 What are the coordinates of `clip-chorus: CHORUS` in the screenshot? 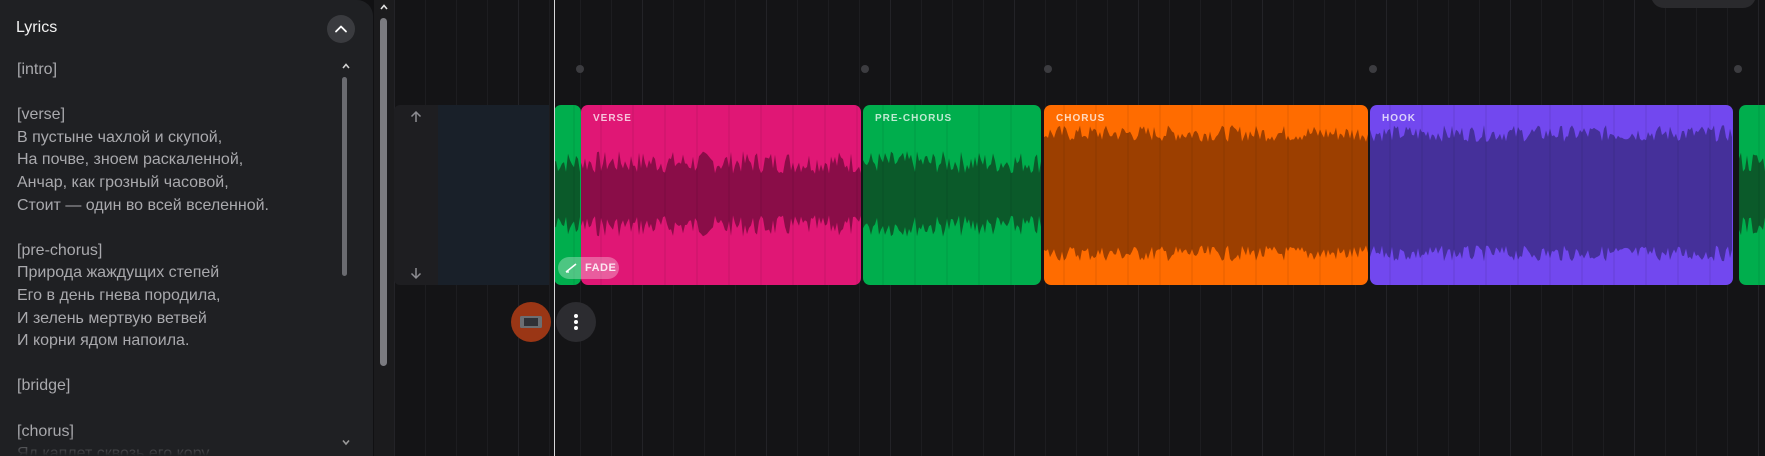 It's located at (1206, 195).